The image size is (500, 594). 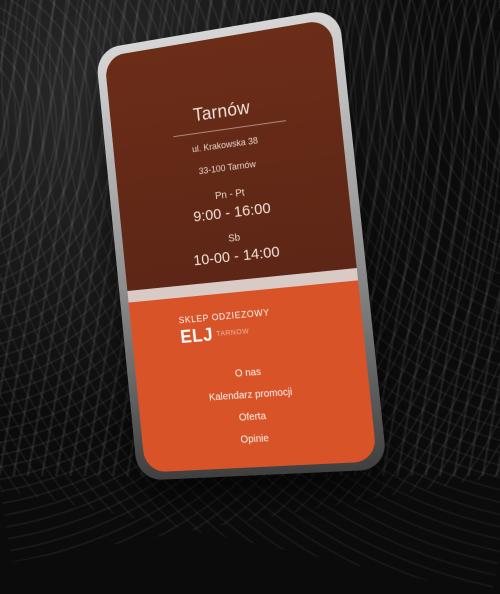 What do you see at coordinates (224, 316) in the screenshot?
I see `brand-tagline: SKLEP ODZIEZOWY` at bounding box center [224, 316].